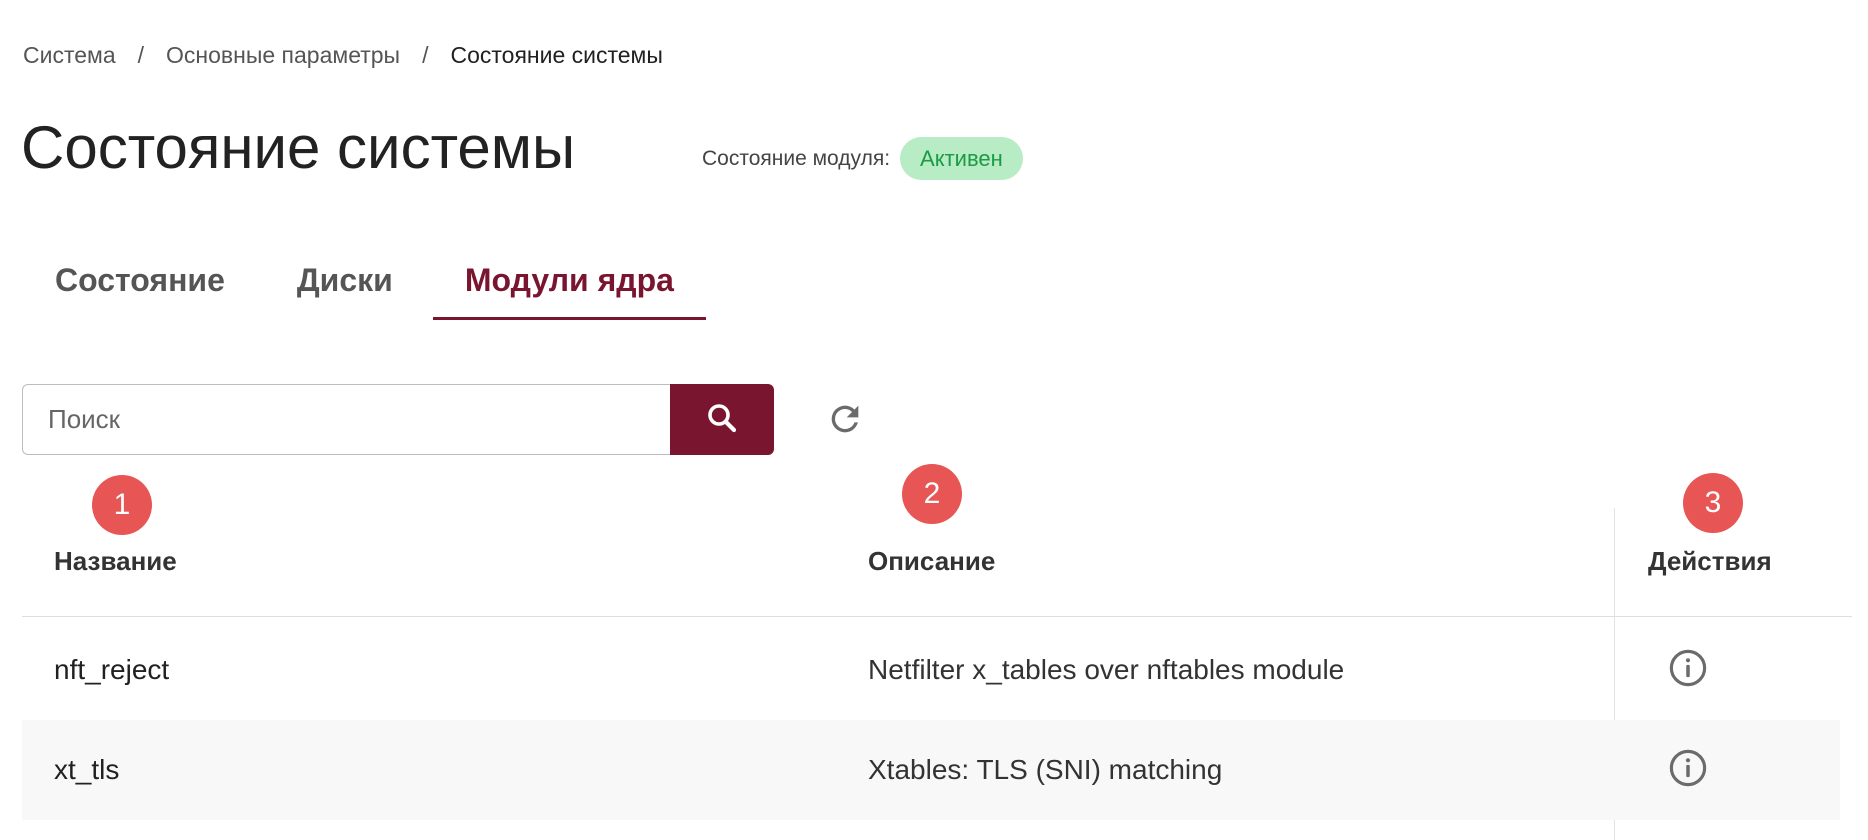  What do you see at coordinates (87, 769) in the screenshot?
I see `cell-module-name: xt_tls` at bounding box center [87, 769].